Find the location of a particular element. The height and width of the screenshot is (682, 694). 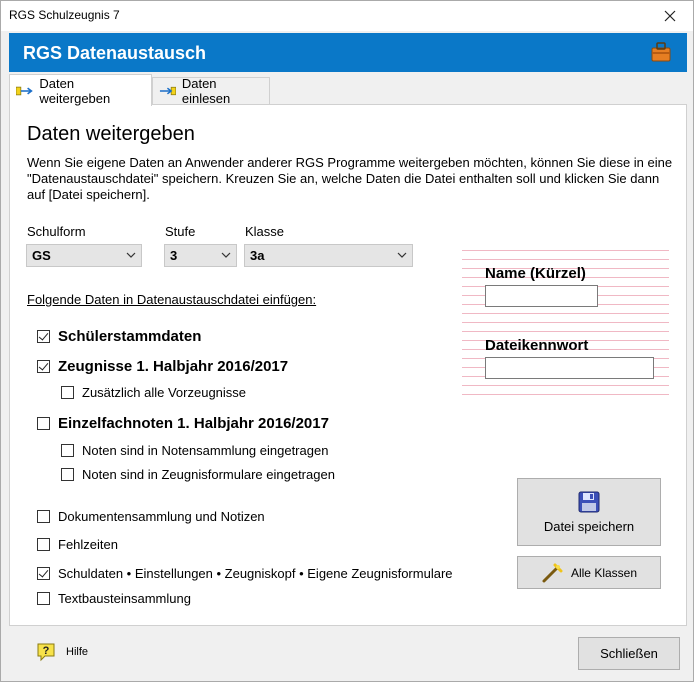

schulform-label: Schulform is located at coordinates (56, 231).